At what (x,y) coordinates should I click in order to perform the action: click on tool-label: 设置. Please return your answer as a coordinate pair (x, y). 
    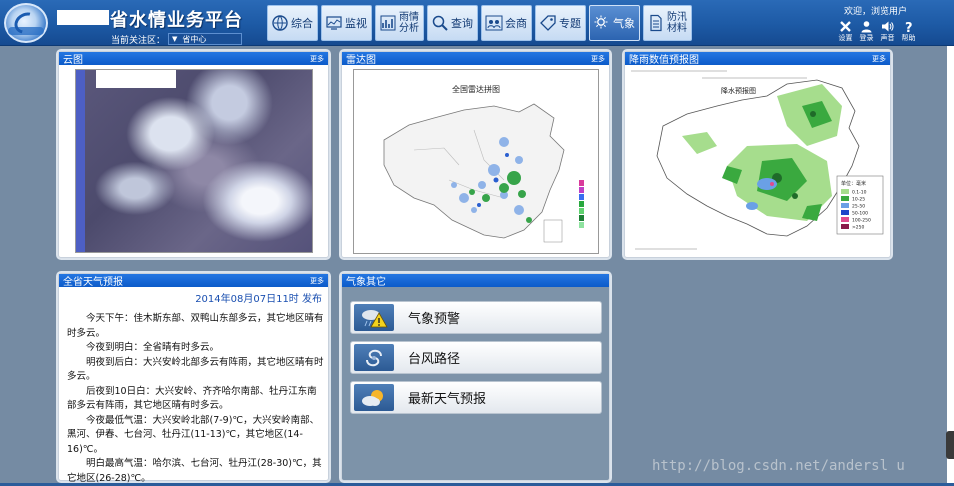
    Looking at the image, I should click on (845, 38).